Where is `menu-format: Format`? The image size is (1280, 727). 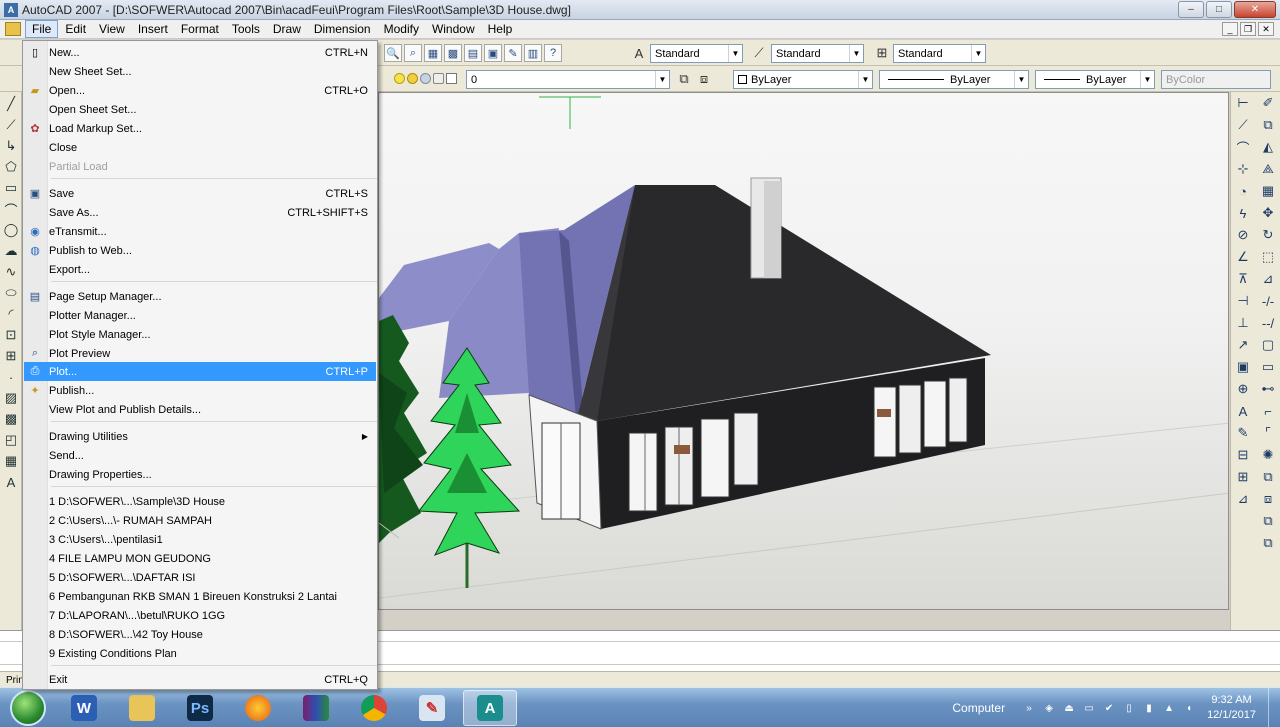 menu-format: Format is located at coordinates (200, 29).